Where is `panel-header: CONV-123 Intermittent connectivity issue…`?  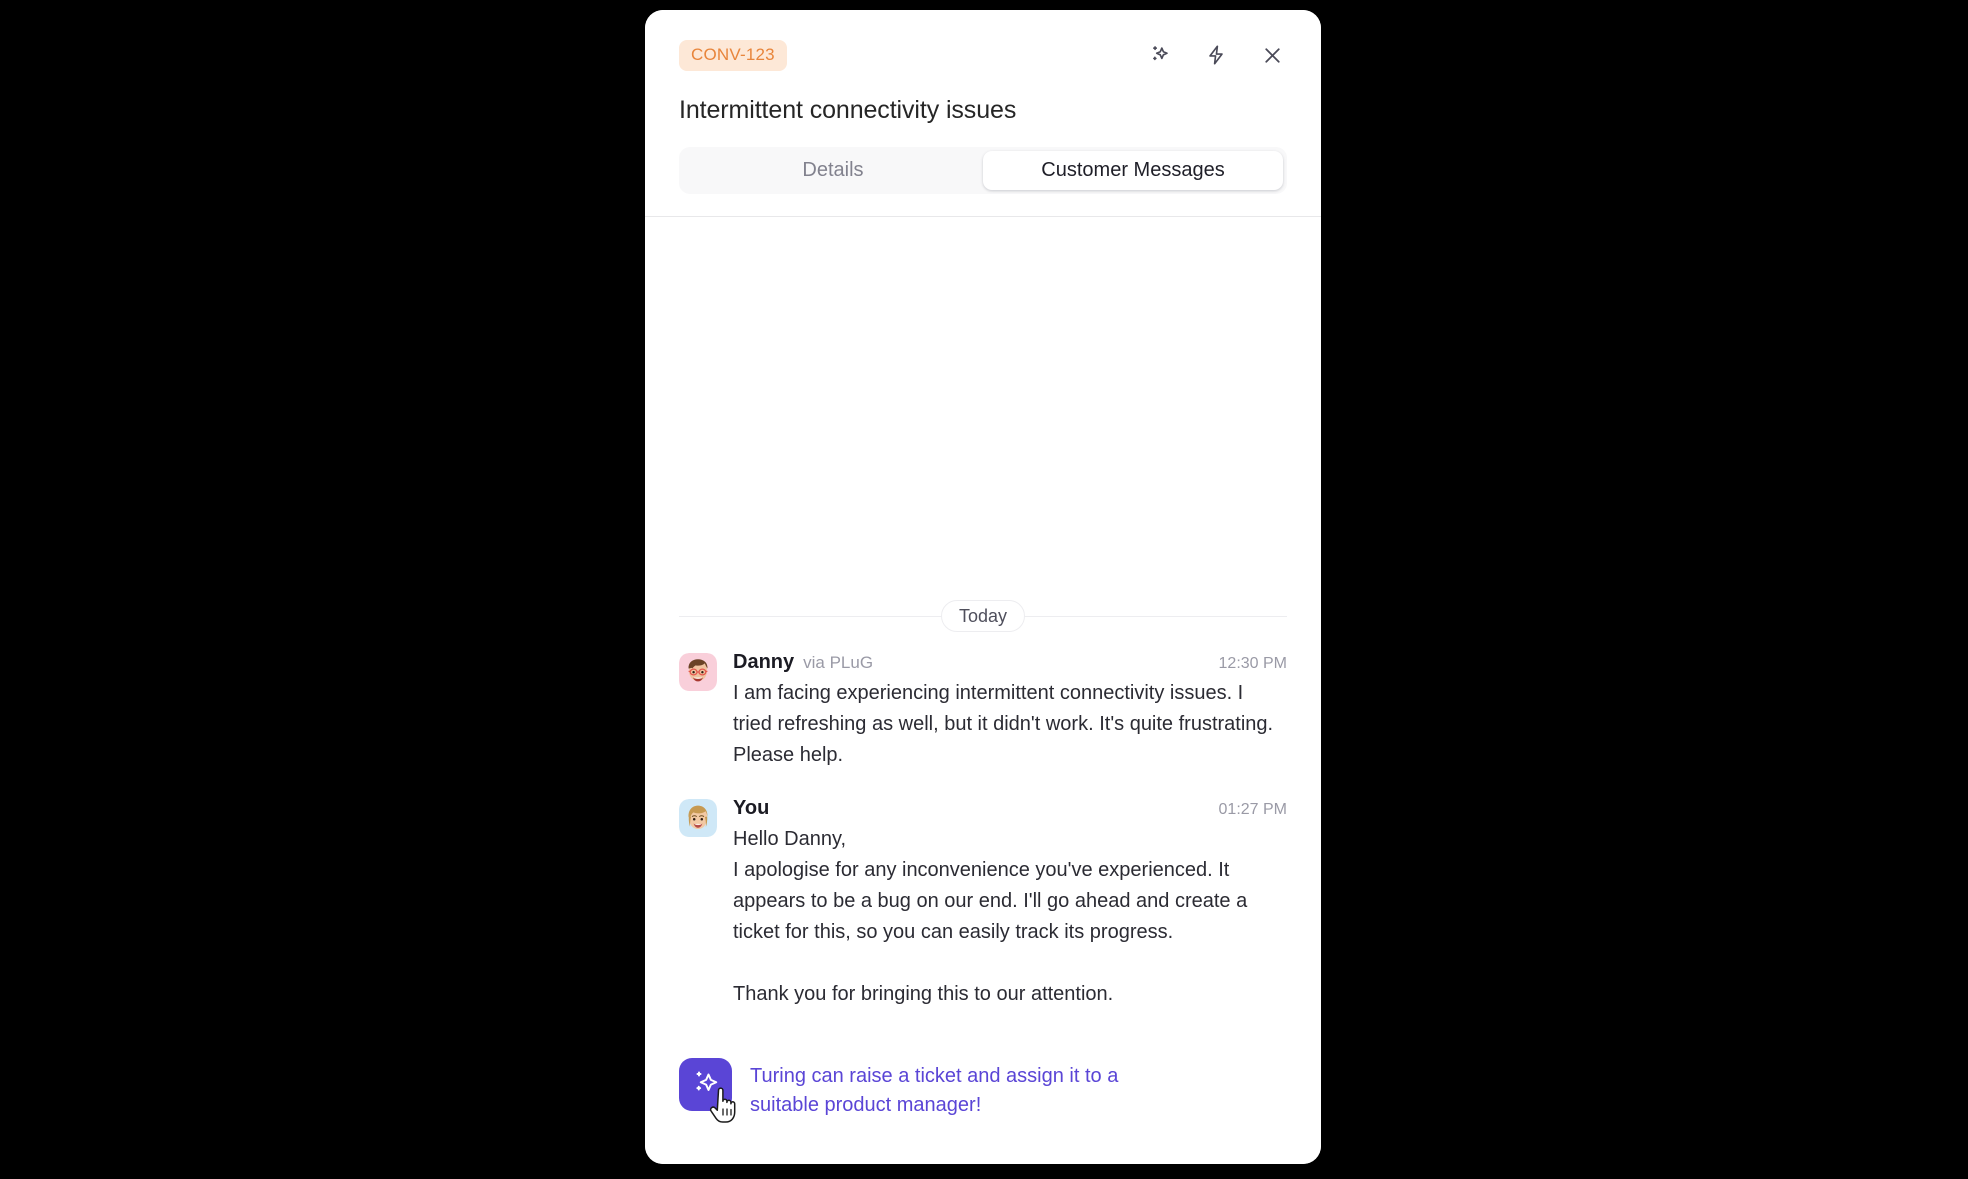
panel-header: CONV-123 Intermittent connectivity issue… is located at coordinates (983, 113).